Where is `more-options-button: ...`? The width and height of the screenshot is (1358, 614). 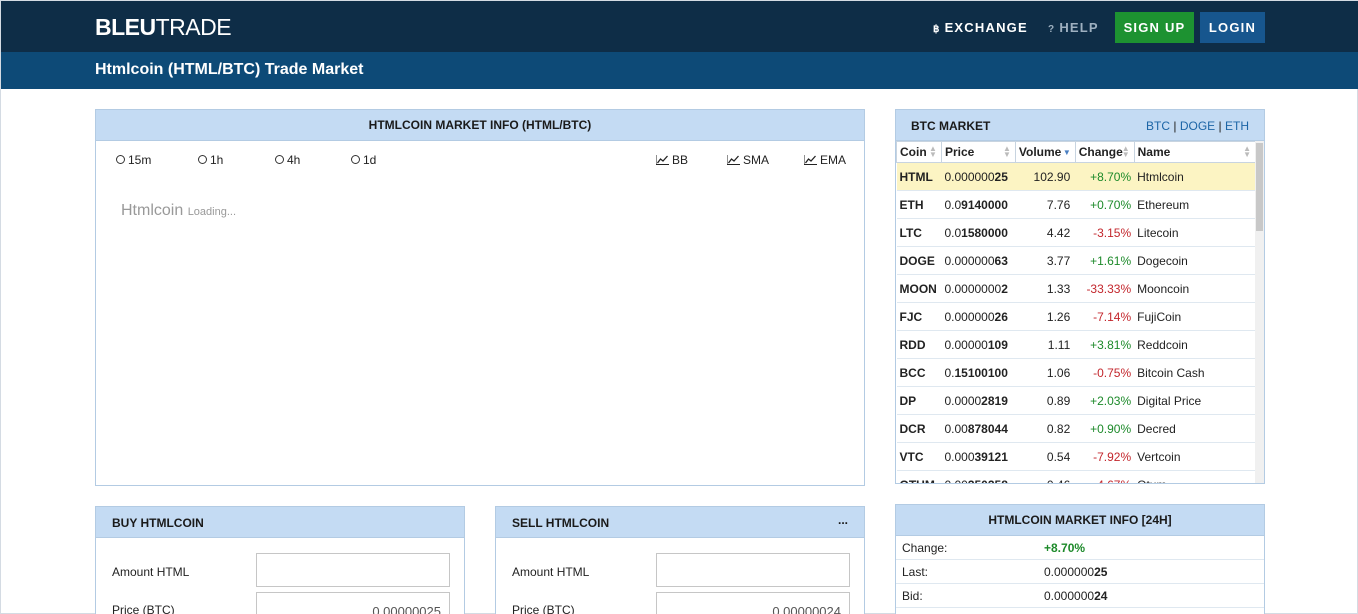
more-options-button: ... is located at coordinates (843, 520).